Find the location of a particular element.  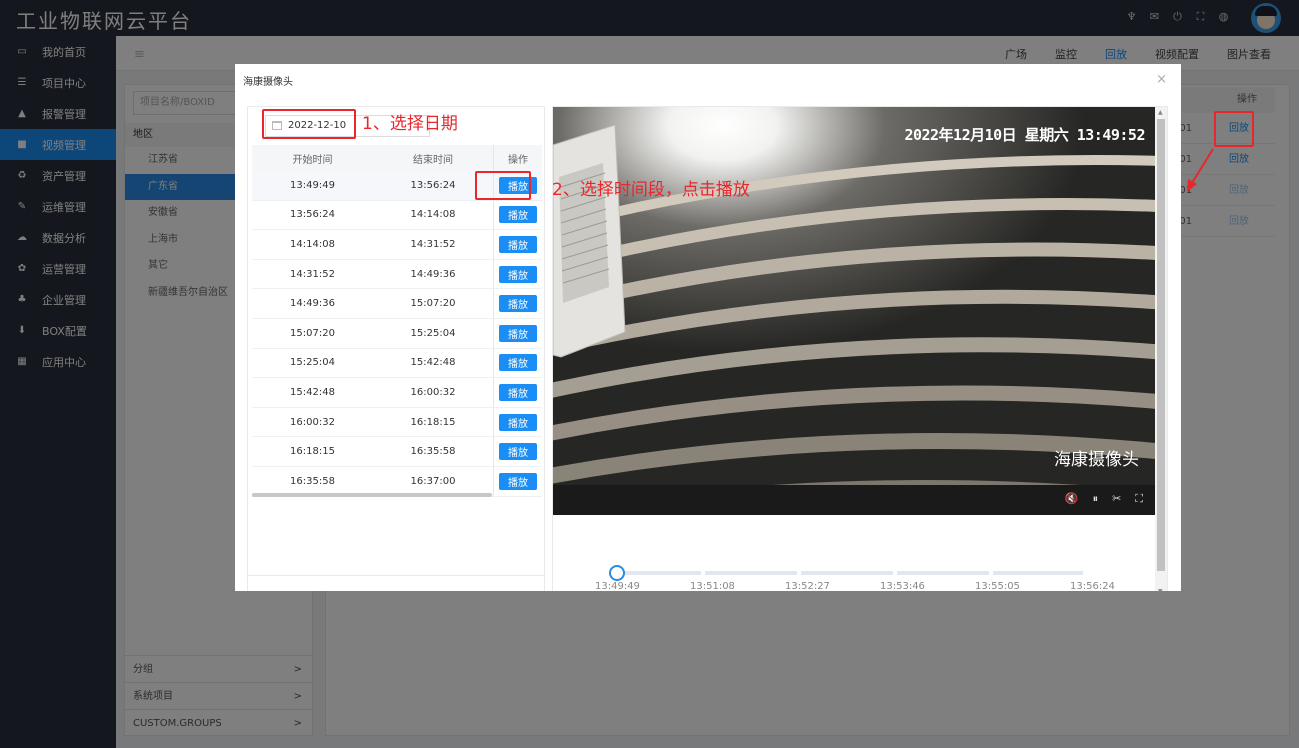

scrollbar-thumb is located at coordinates (1161, 345).